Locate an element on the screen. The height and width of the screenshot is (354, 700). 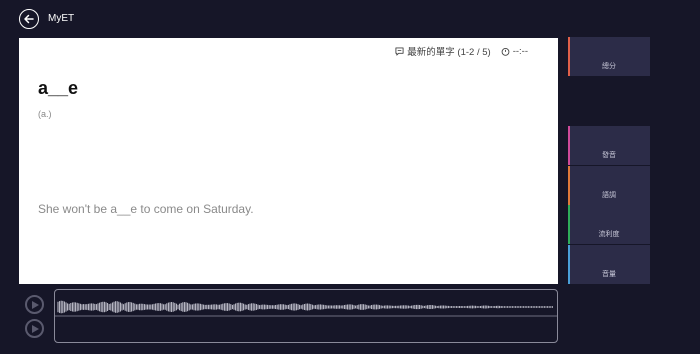
chat-bubble-icon is located at coordinates (399, 51).